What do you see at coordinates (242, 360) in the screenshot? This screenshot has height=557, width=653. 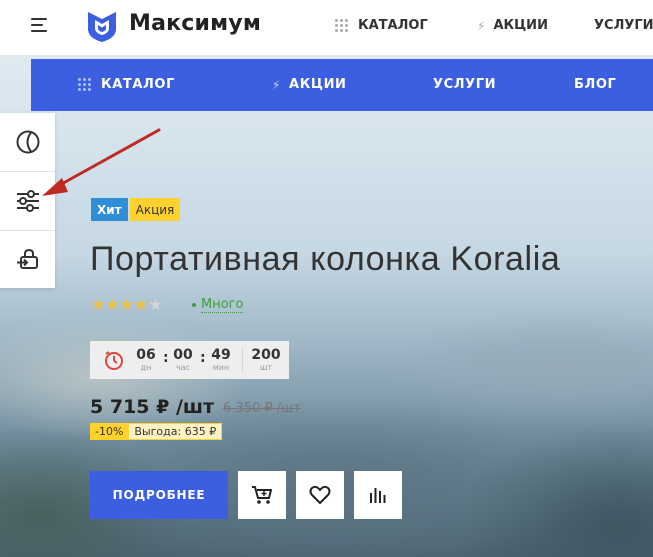 I see `timer-divider` at bounding box center [242, 360].